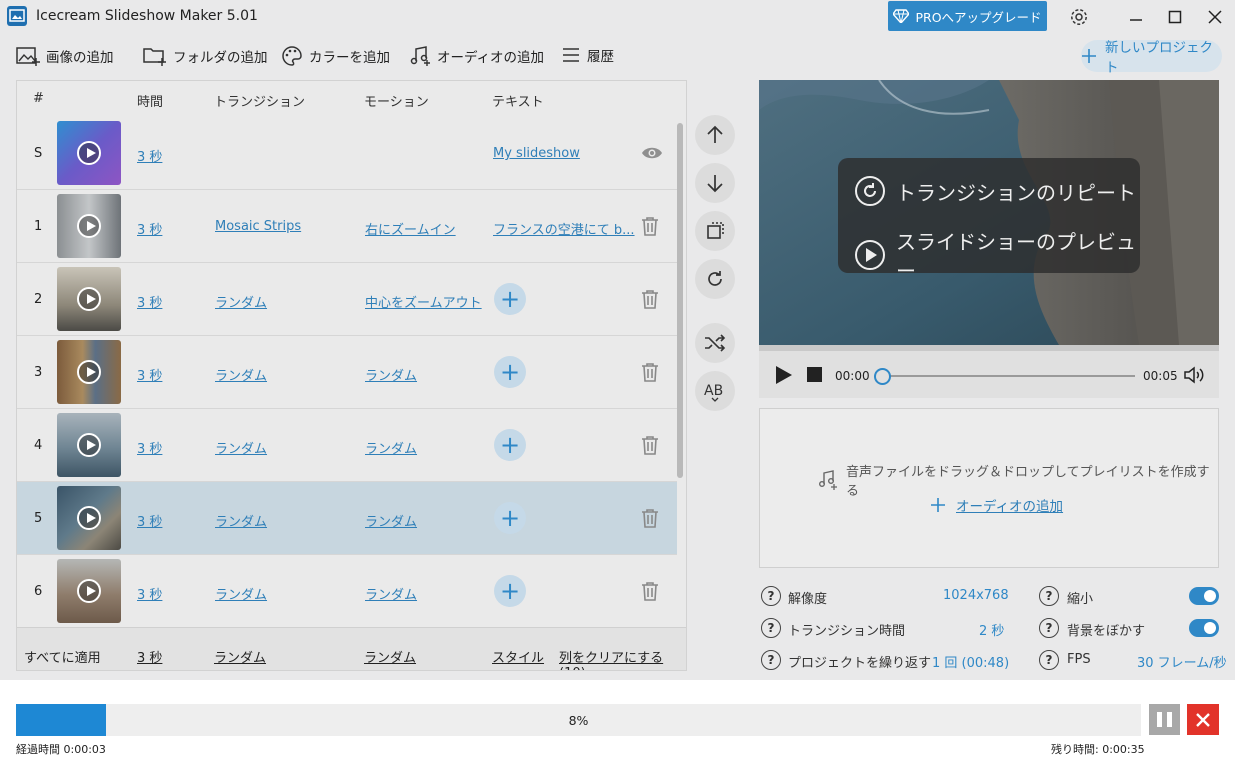 This screenshot has height=768, width=1235. Describe the element at coordinates (1079, 17) in the screenshot. I see `settings-gear-icon` at that location.